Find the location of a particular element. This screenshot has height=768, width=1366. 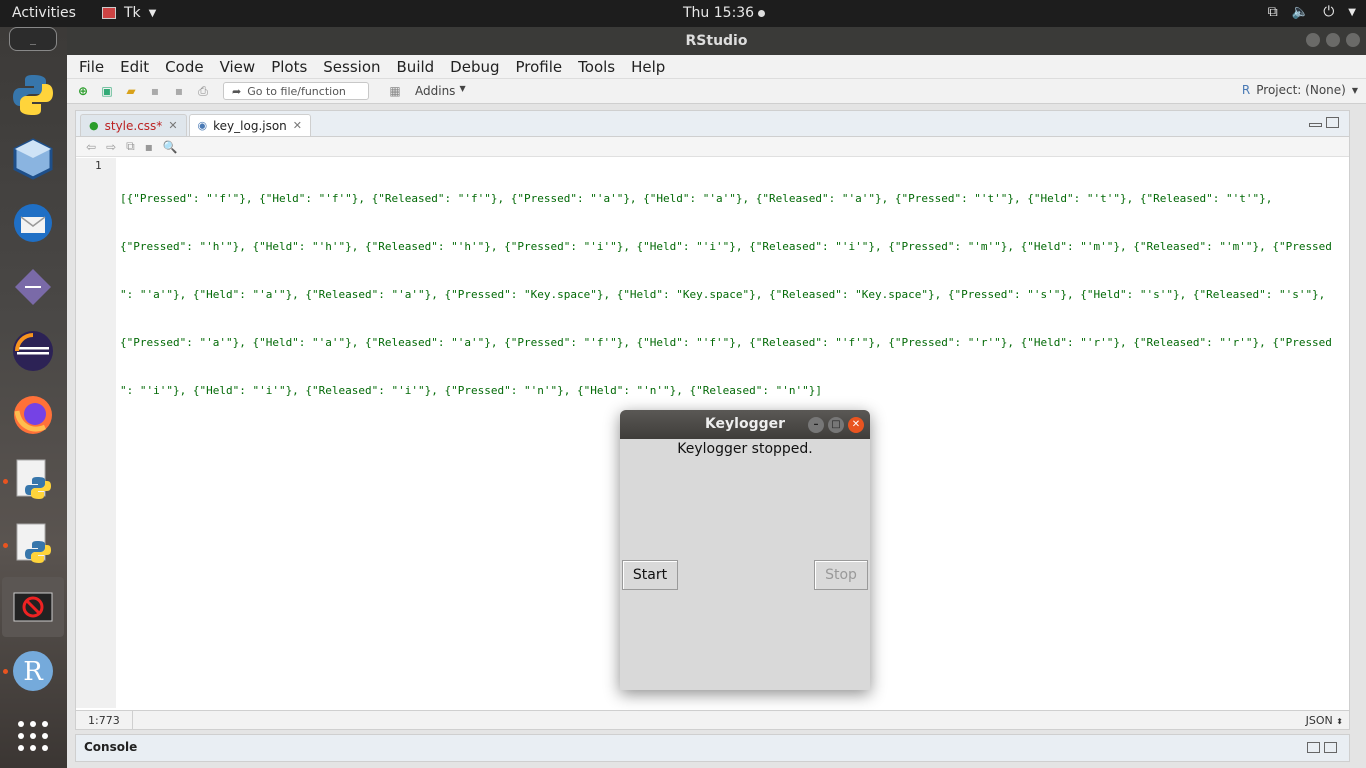

project-menu: R Project: (None) ▼ is located at coordinates (1300, 90).